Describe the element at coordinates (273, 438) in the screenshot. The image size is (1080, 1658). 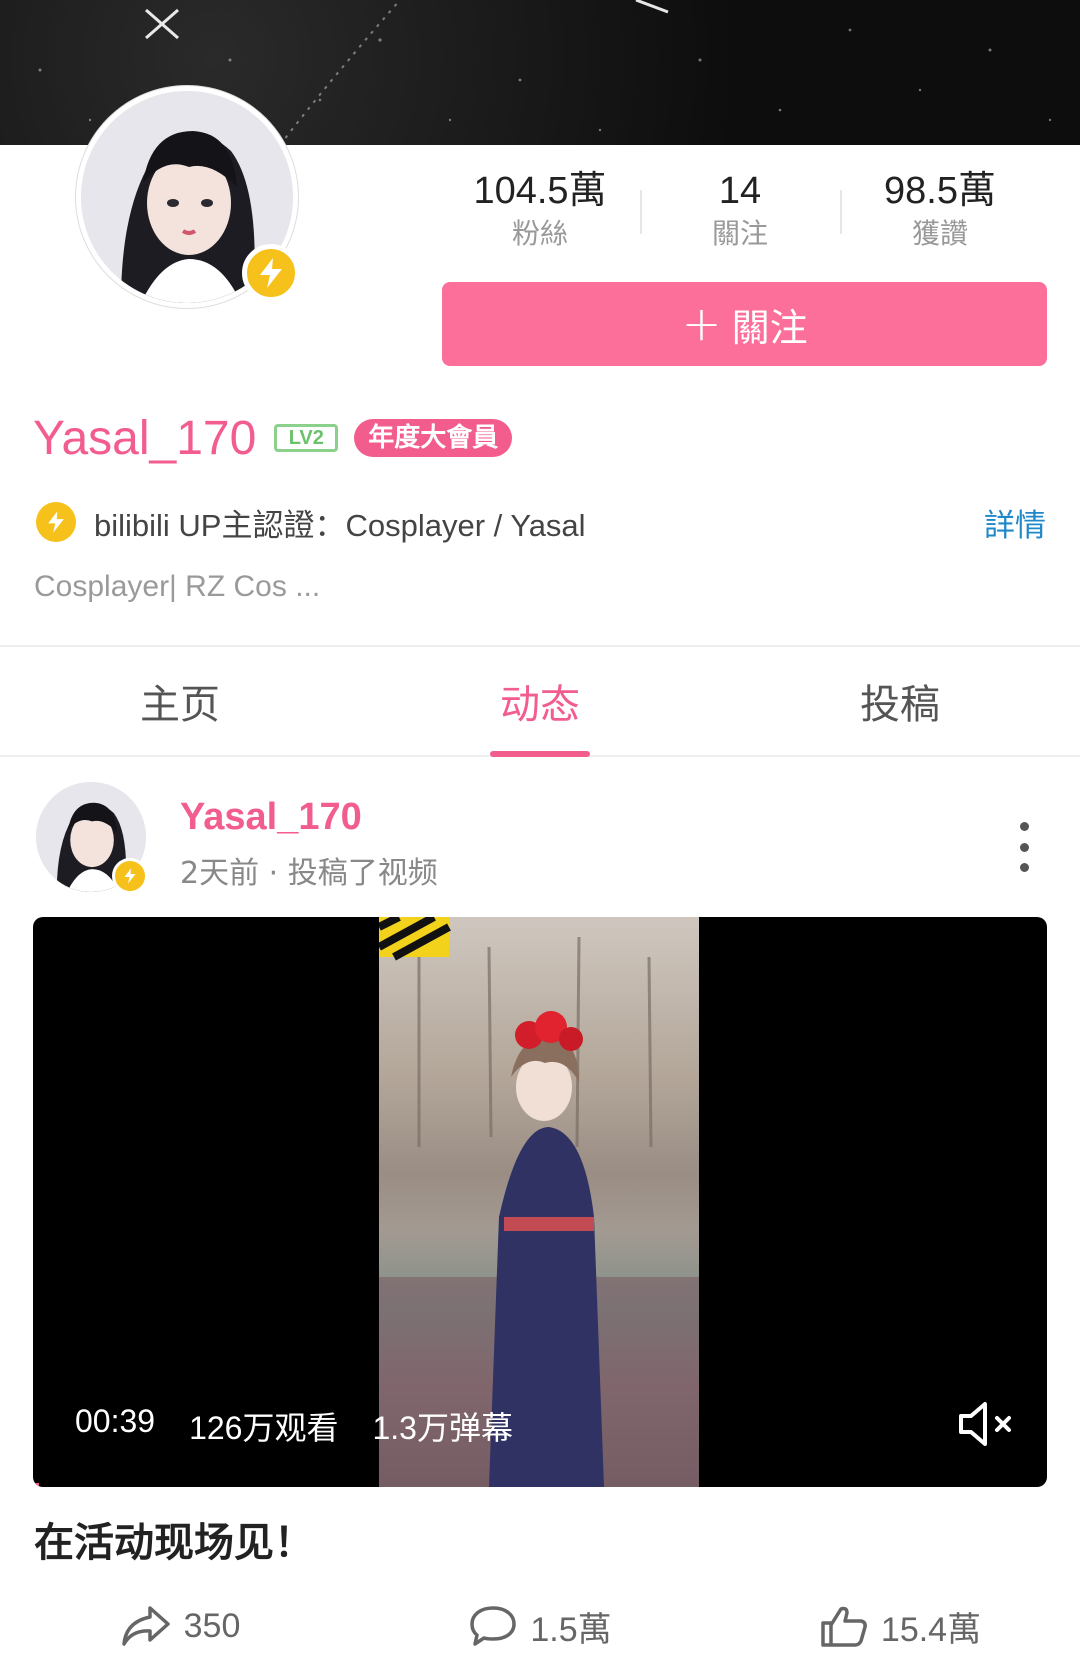
I see `username-row: Yasal_170 LV2 年度大會員` at that location.